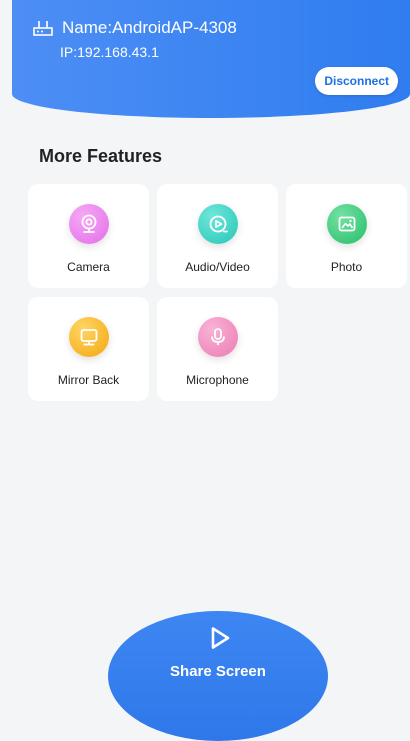 This screenshot has height=741, width=410. I want to click on feature-camera: Camera, so click(88, 236).